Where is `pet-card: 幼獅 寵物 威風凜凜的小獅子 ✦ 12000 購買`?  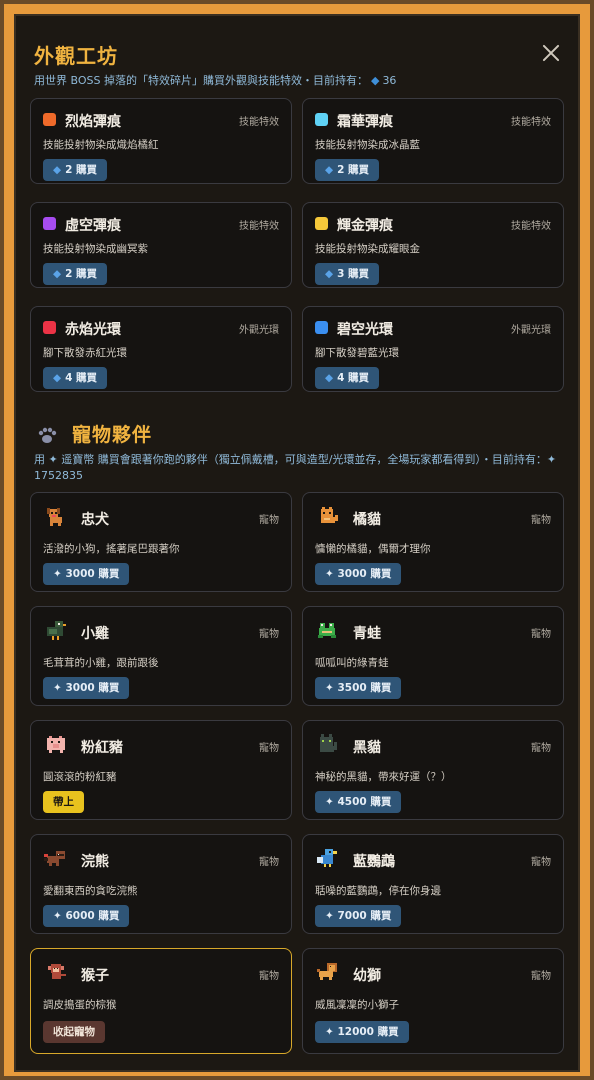 pet-card: 幼獅 寵物 威風凜凜的小獅子 ✦ 12000 購買 is located at coordinates (433, 1001).